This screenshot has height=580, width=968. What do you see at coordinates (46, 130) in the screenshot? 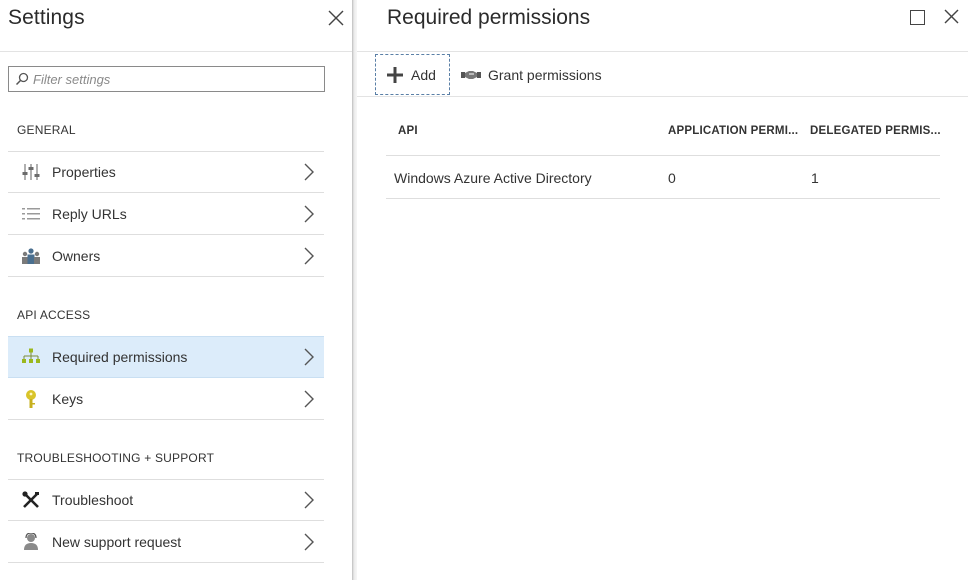
I see `section-label-general: GENERAL` at bounding box center [46, 130].